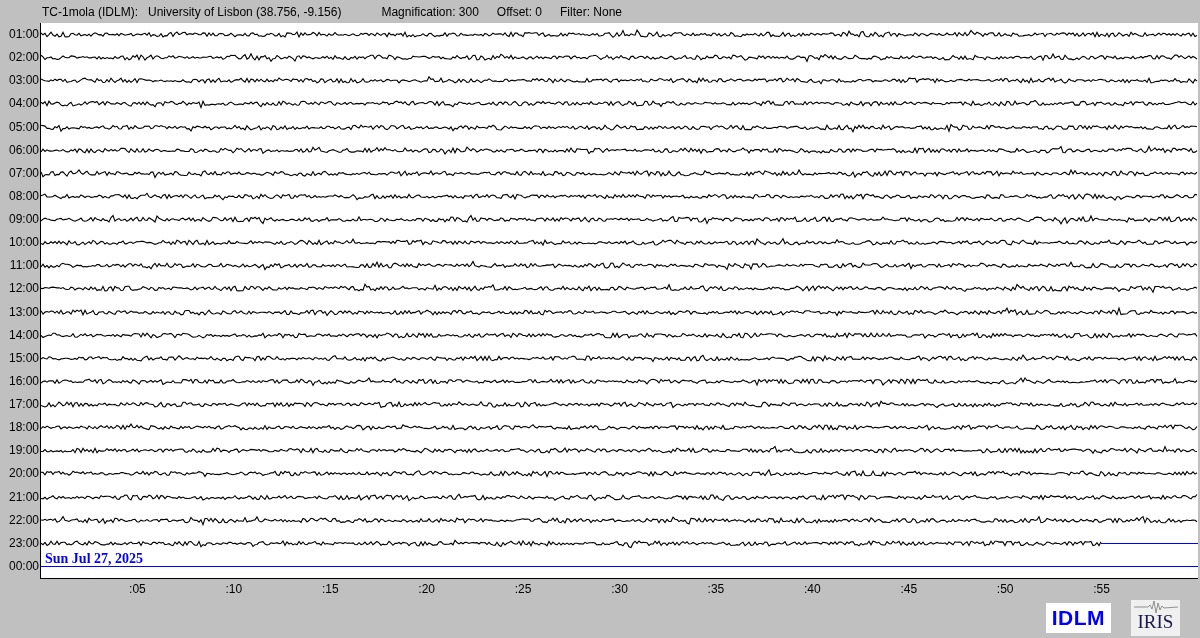 Image resolution: width=1200 pixels, height=638 pixels. What do you see at coordinates (23, 104) in the screenshot?
I see `hour-label: 04:00` at bounding box center [23, 104].